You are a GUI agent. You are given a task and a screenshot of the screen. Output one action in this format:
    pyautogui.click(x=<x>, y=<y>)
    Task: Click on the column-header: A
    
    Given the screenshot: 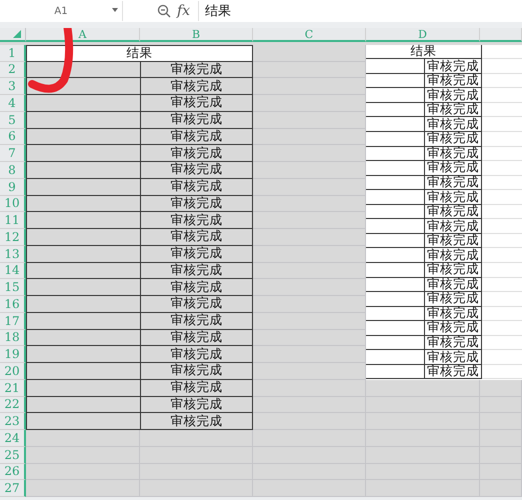 What is the action you would take?
    pyautogui.click(x=83, y=35)
    